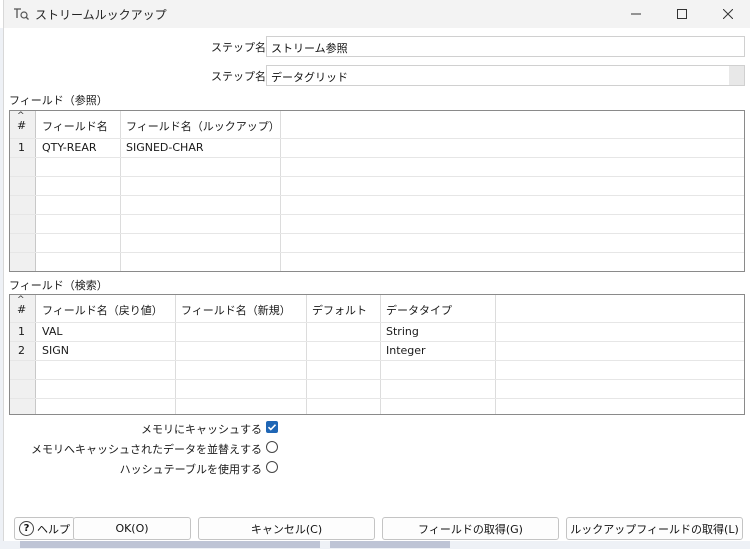  I want to click on retrieve-fields-label: フィールド（検索）, so click(58, 285).